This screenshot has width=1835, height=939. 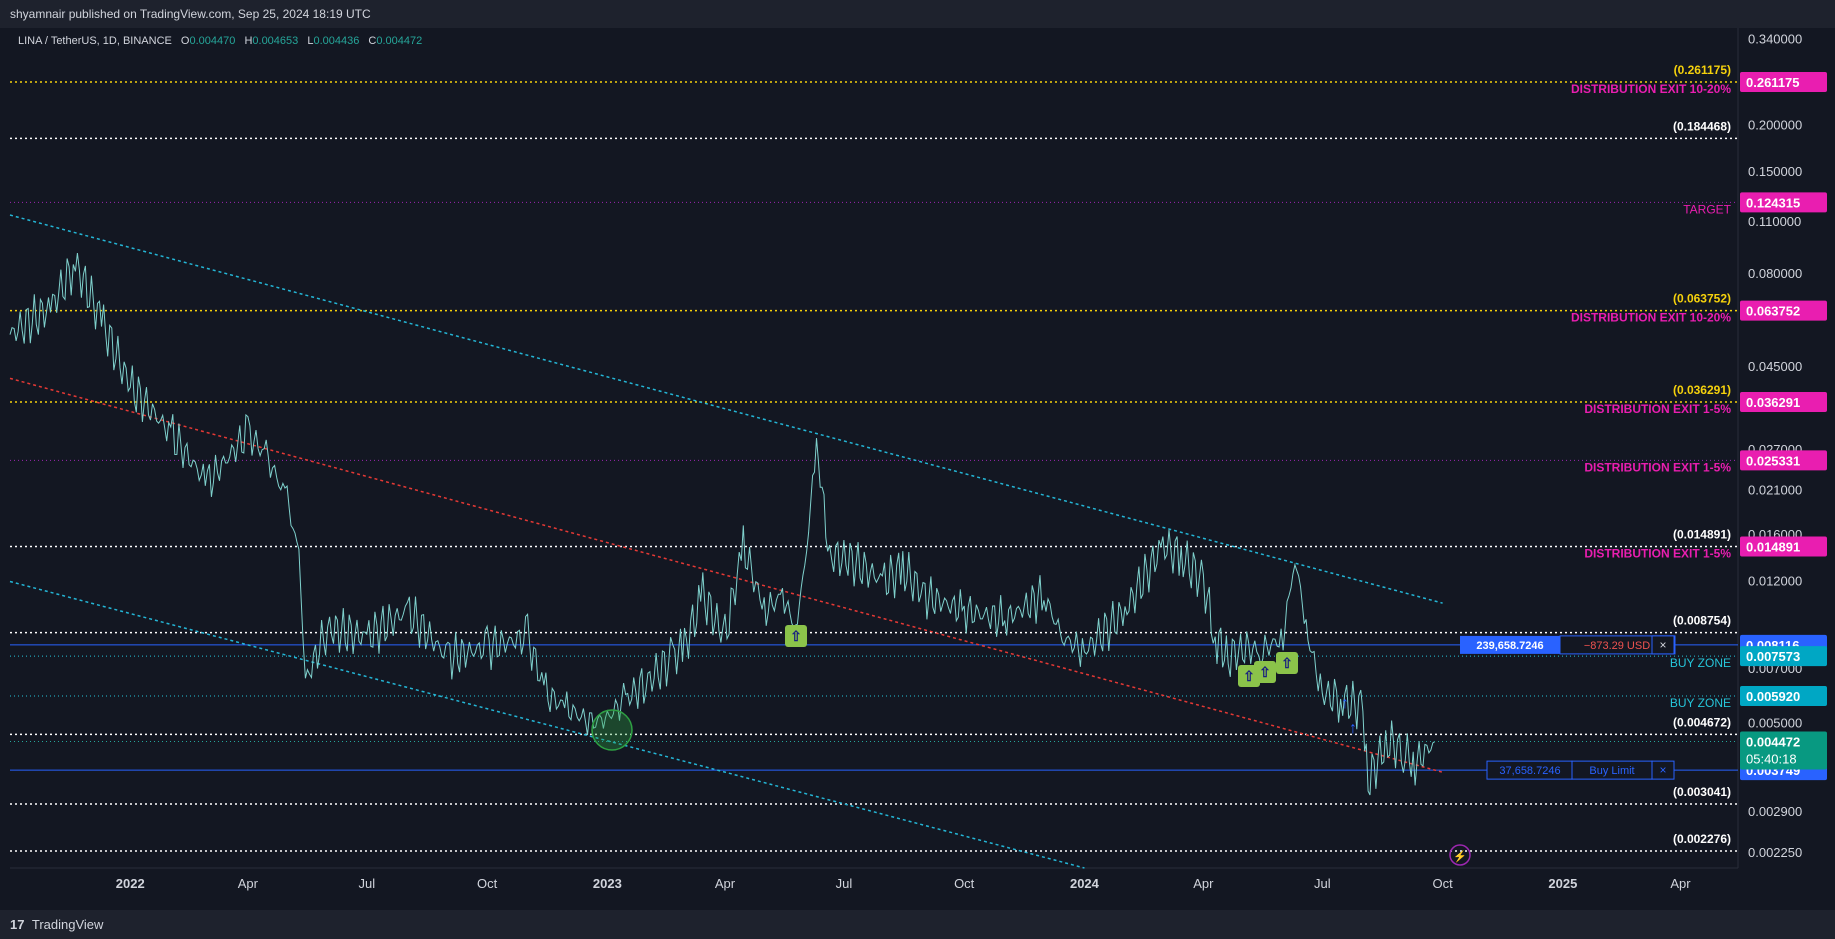 I want to click on level-value-label: (0.063752), so click(x=1702, y=299).